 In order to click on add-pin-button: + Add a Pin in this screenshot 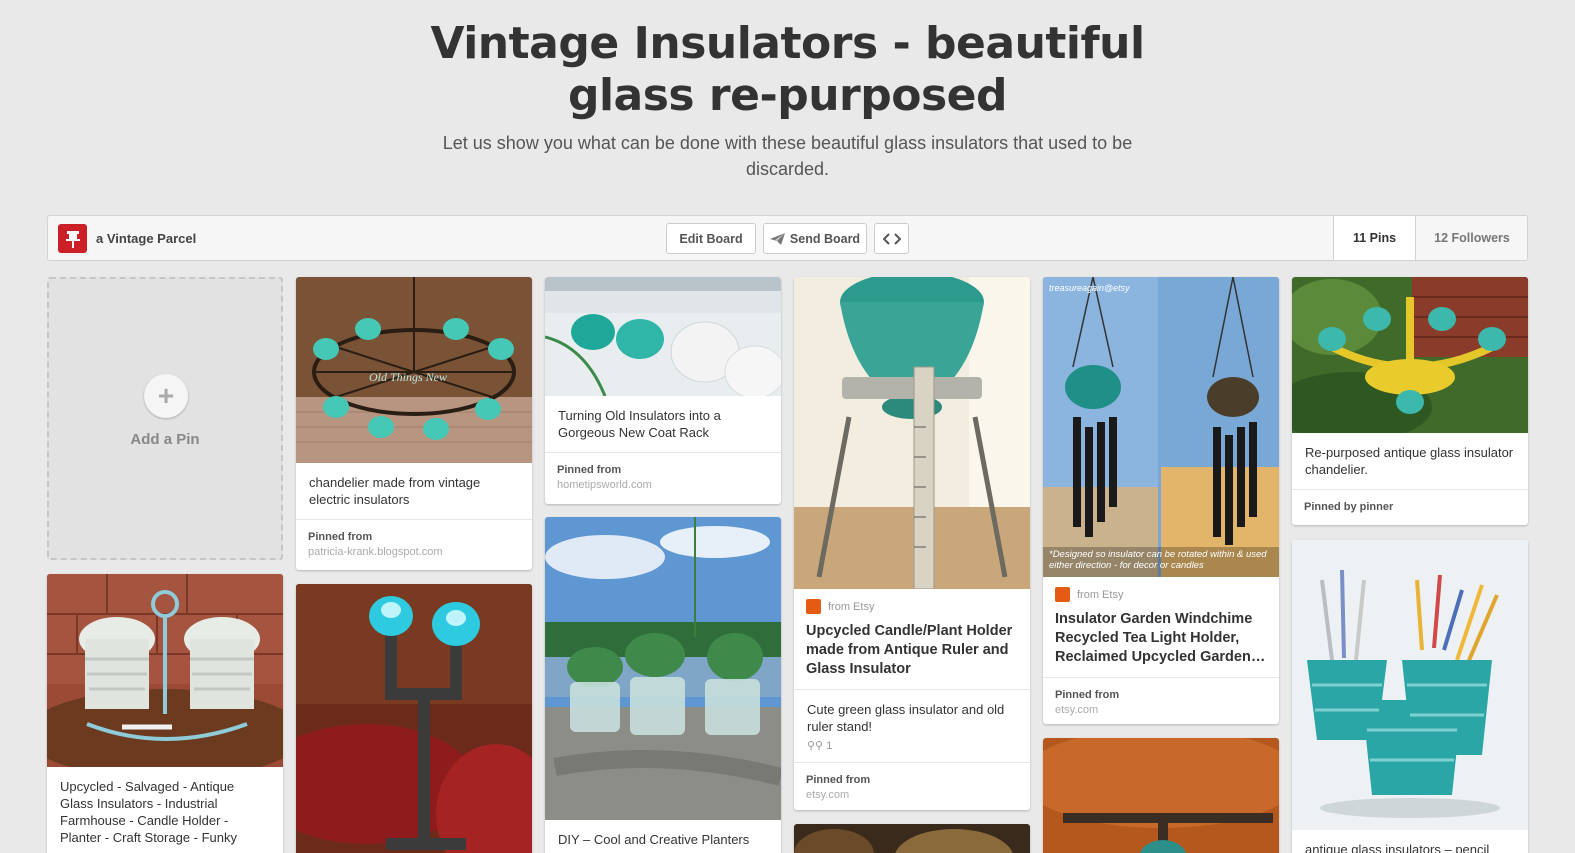, I will do `click(165, 418)`.